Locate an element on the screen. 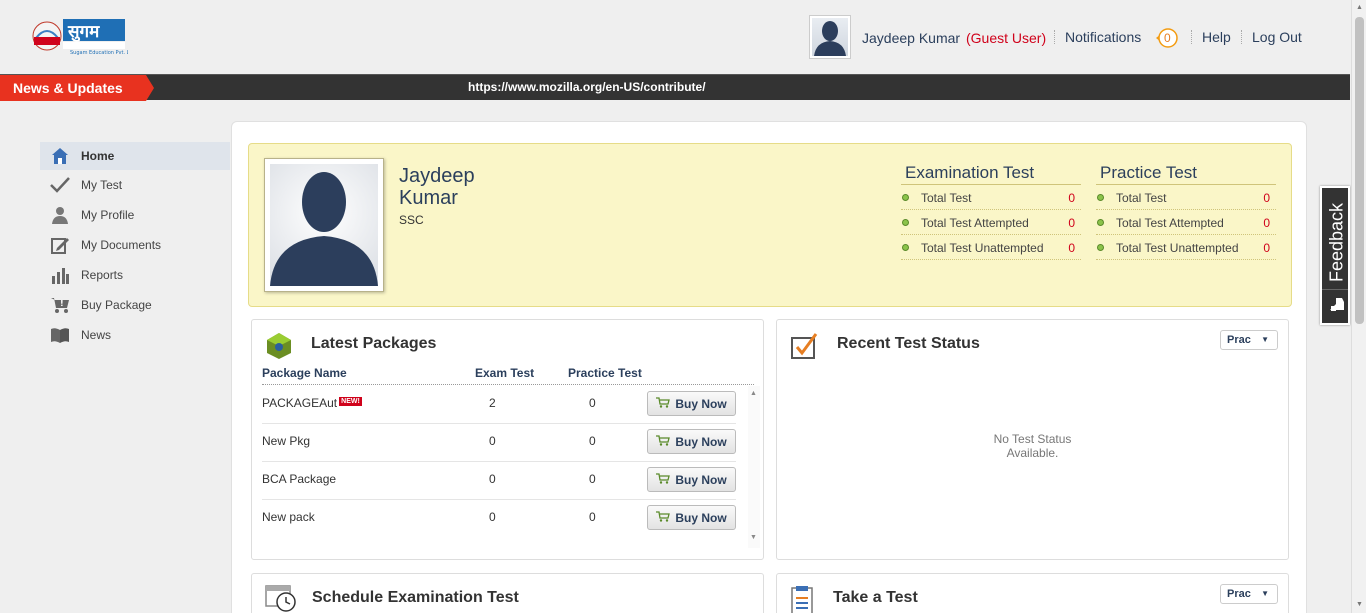 Image resolution: width=1366 pixels, height=613 pixels. notifications-count-badge: 0 is located at coordinates (1167, 38).